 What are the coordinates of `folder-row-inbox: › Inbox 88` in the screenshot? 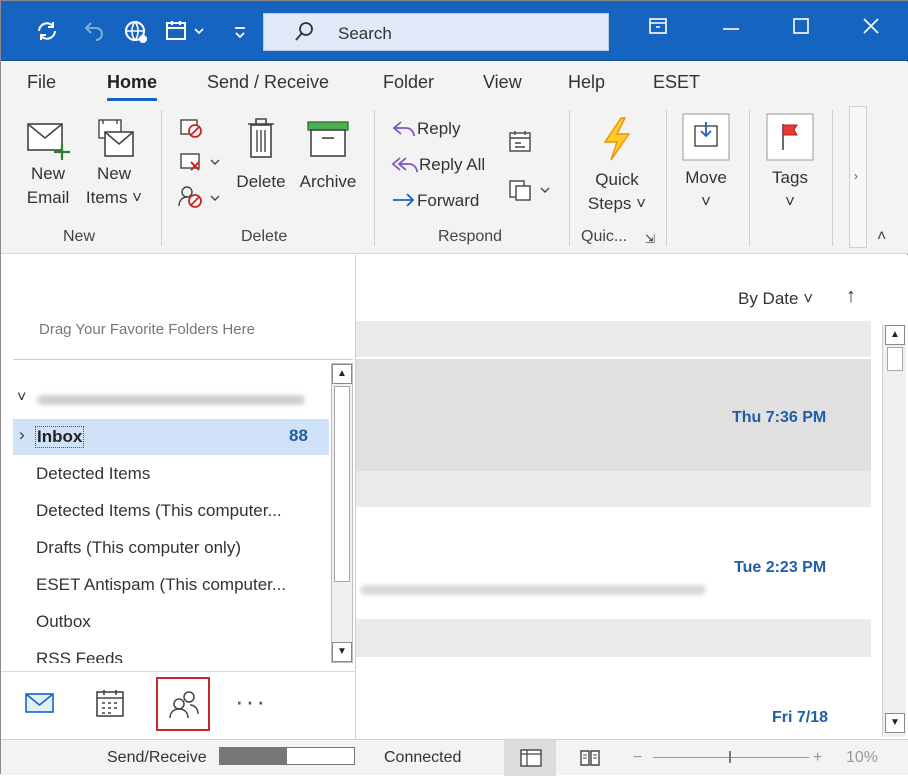 It's located at (171, 437).